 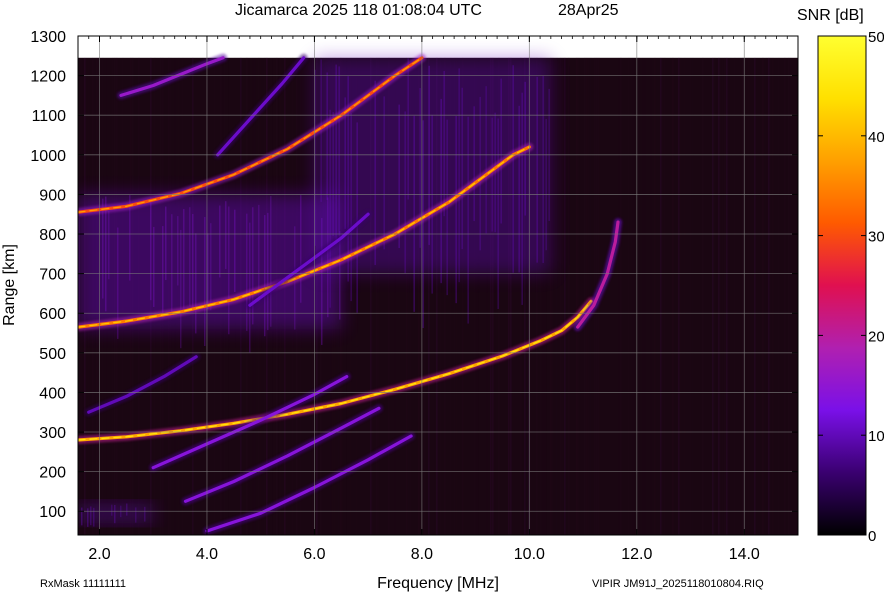 I want to click on colorbar-tick-label: 10, so click(x=876, y=436).